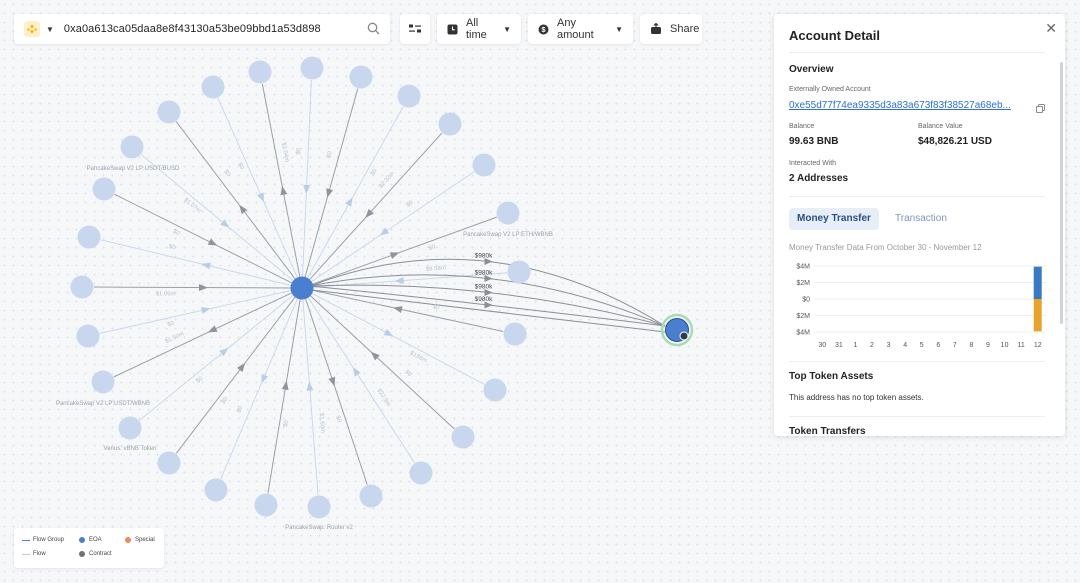 The width and height of the screenshot is (1080, 583). I want to click on flow-group-line-icon, so click(26, 540).